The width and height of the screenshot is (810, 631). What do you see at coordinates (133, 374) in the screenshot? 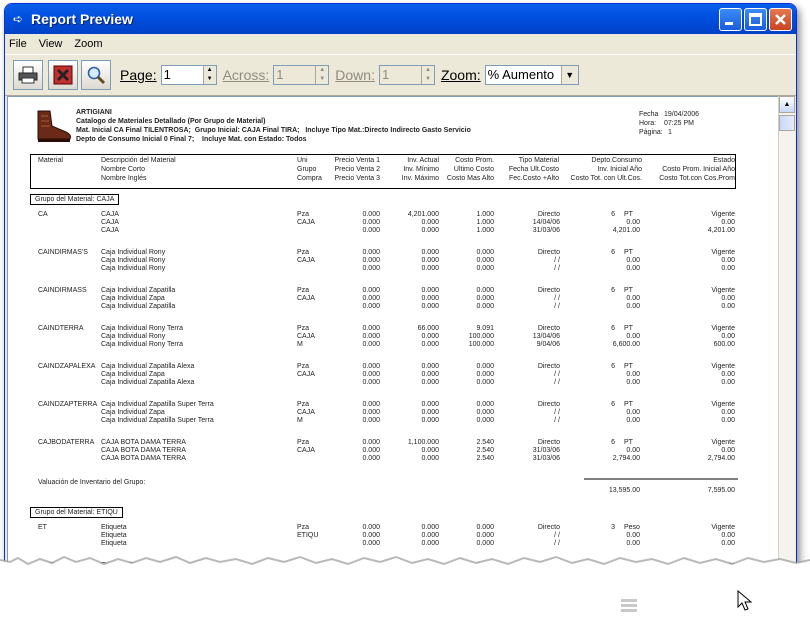
I see `material-description: Caja Individual Zapa` at bounding box center [133, 374].